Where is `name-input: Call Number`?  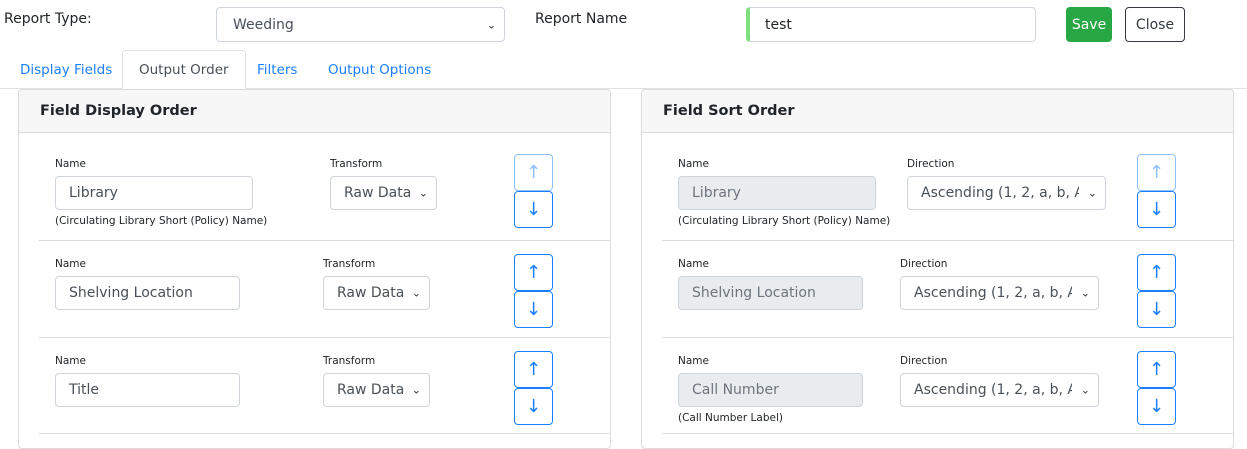
name-input: Call Number is located at coordinates (770, 390).